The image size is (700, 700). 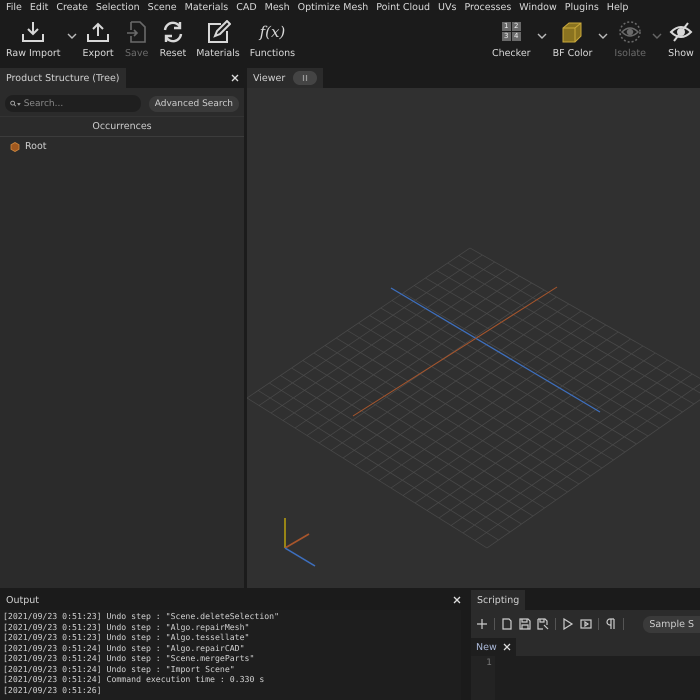 What do you see at coordinates (611, 624) in the screenshot?
I see `pilcrow-icon` at bounding box center [611, 624].